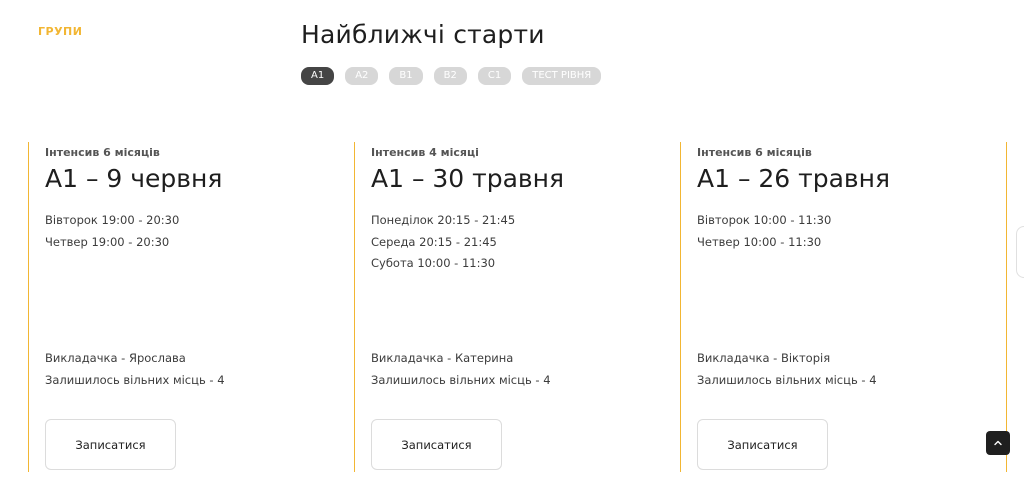 This screenshot has height=481, width=1024. I want to click on schedule-line: Четвер 10:00 - 11:30, so click(759, 241).